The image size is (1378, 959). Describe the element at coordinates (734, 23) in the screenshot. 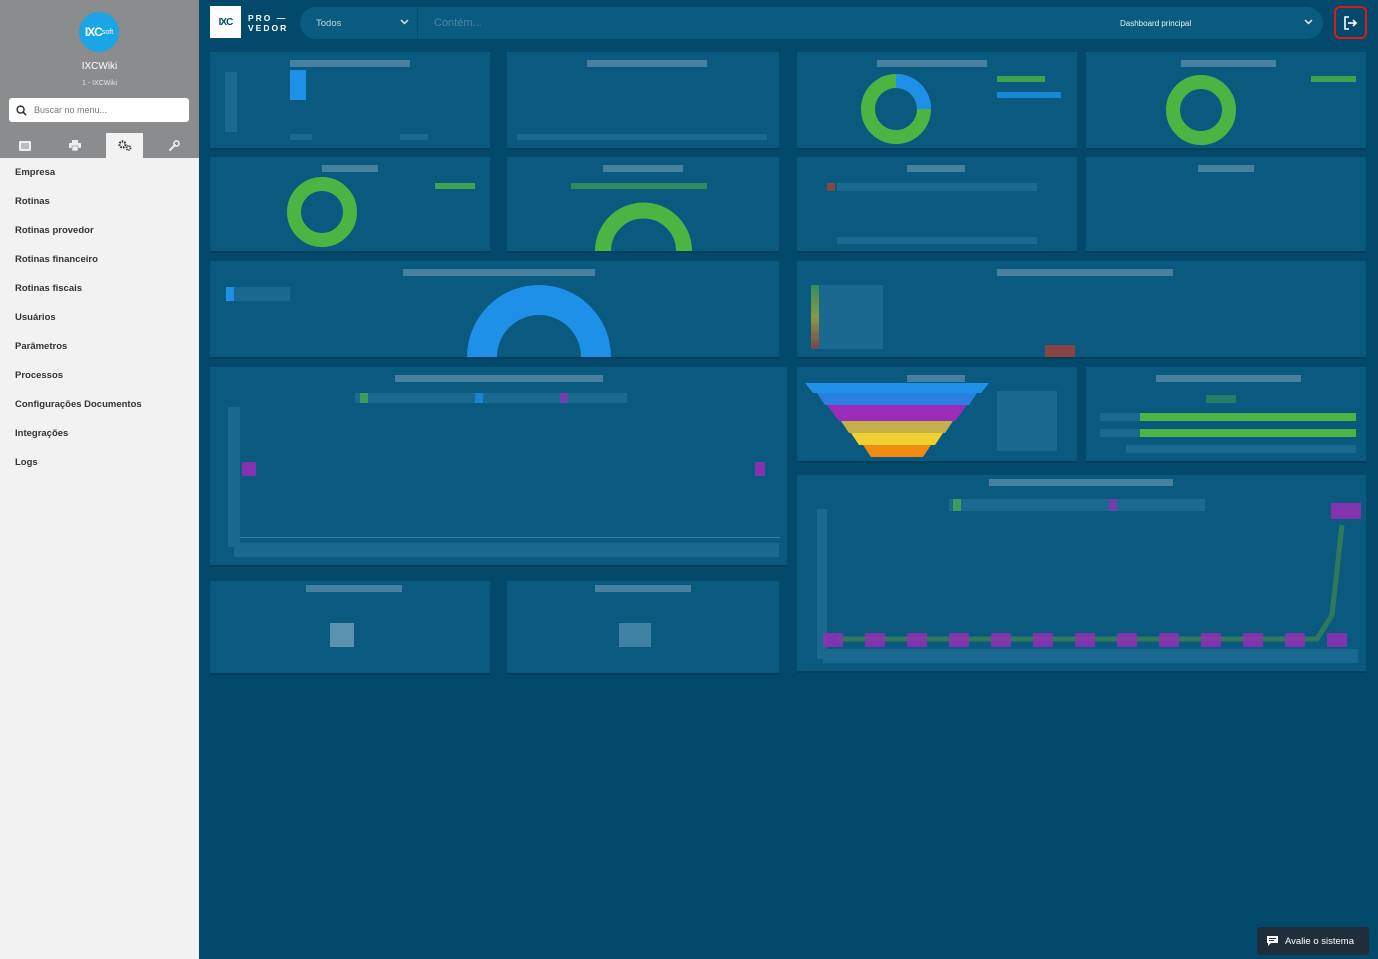

I see `global-search-input` at that location.